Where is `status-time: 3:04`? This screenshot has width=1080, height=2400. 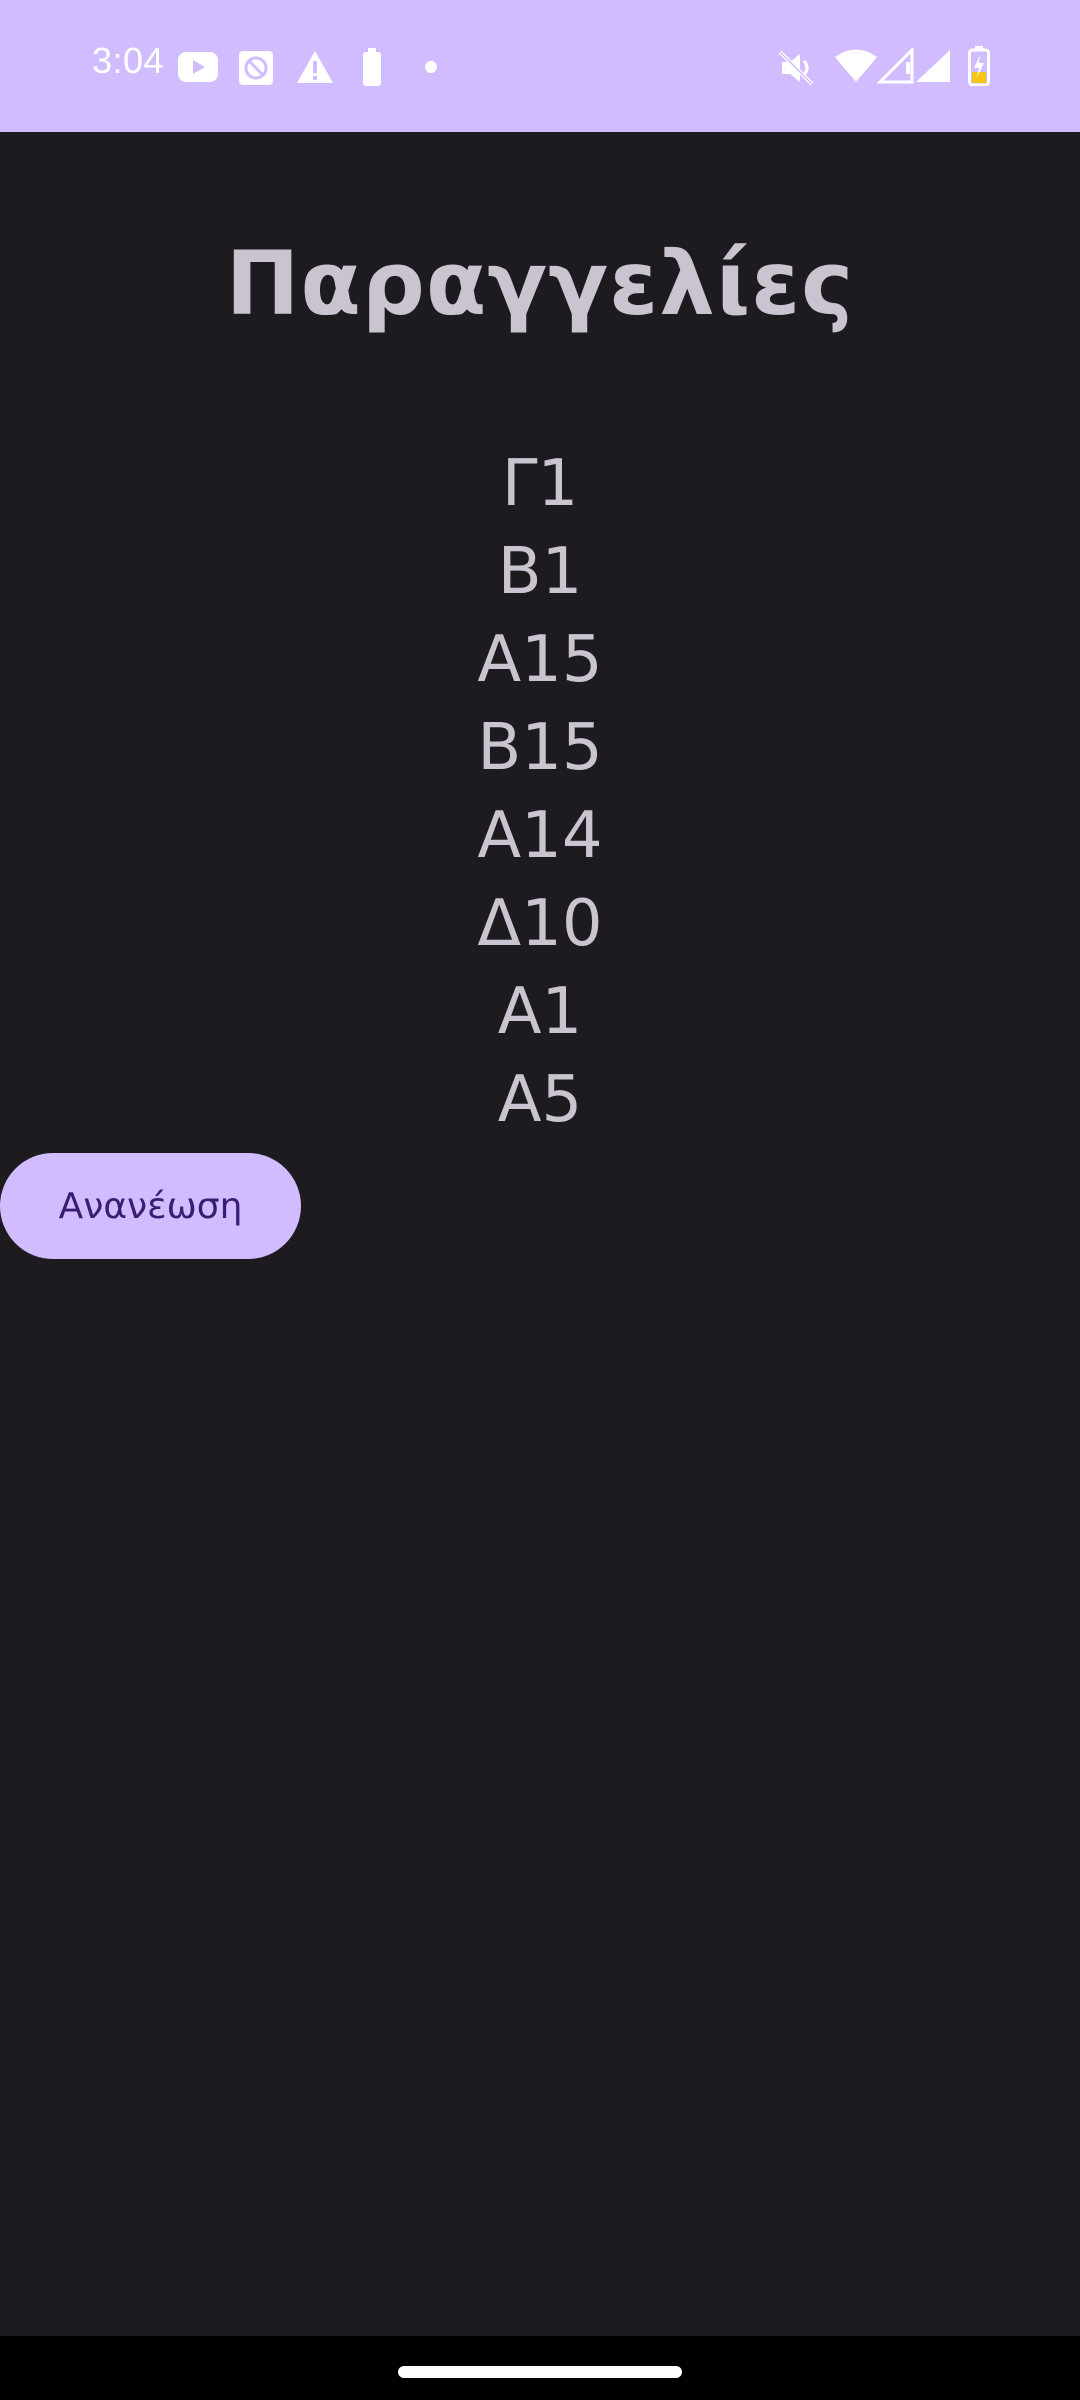 status-time: 3:04 is located at coordinates (128, 60).